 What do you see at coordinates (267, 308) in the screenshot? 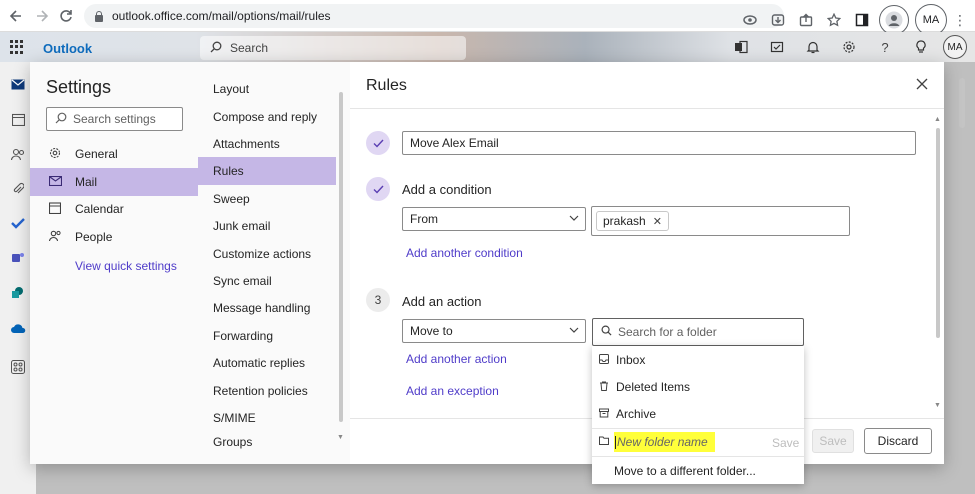
I see `subsection-message-handling: Message handling` at bounding box center [267, 308].